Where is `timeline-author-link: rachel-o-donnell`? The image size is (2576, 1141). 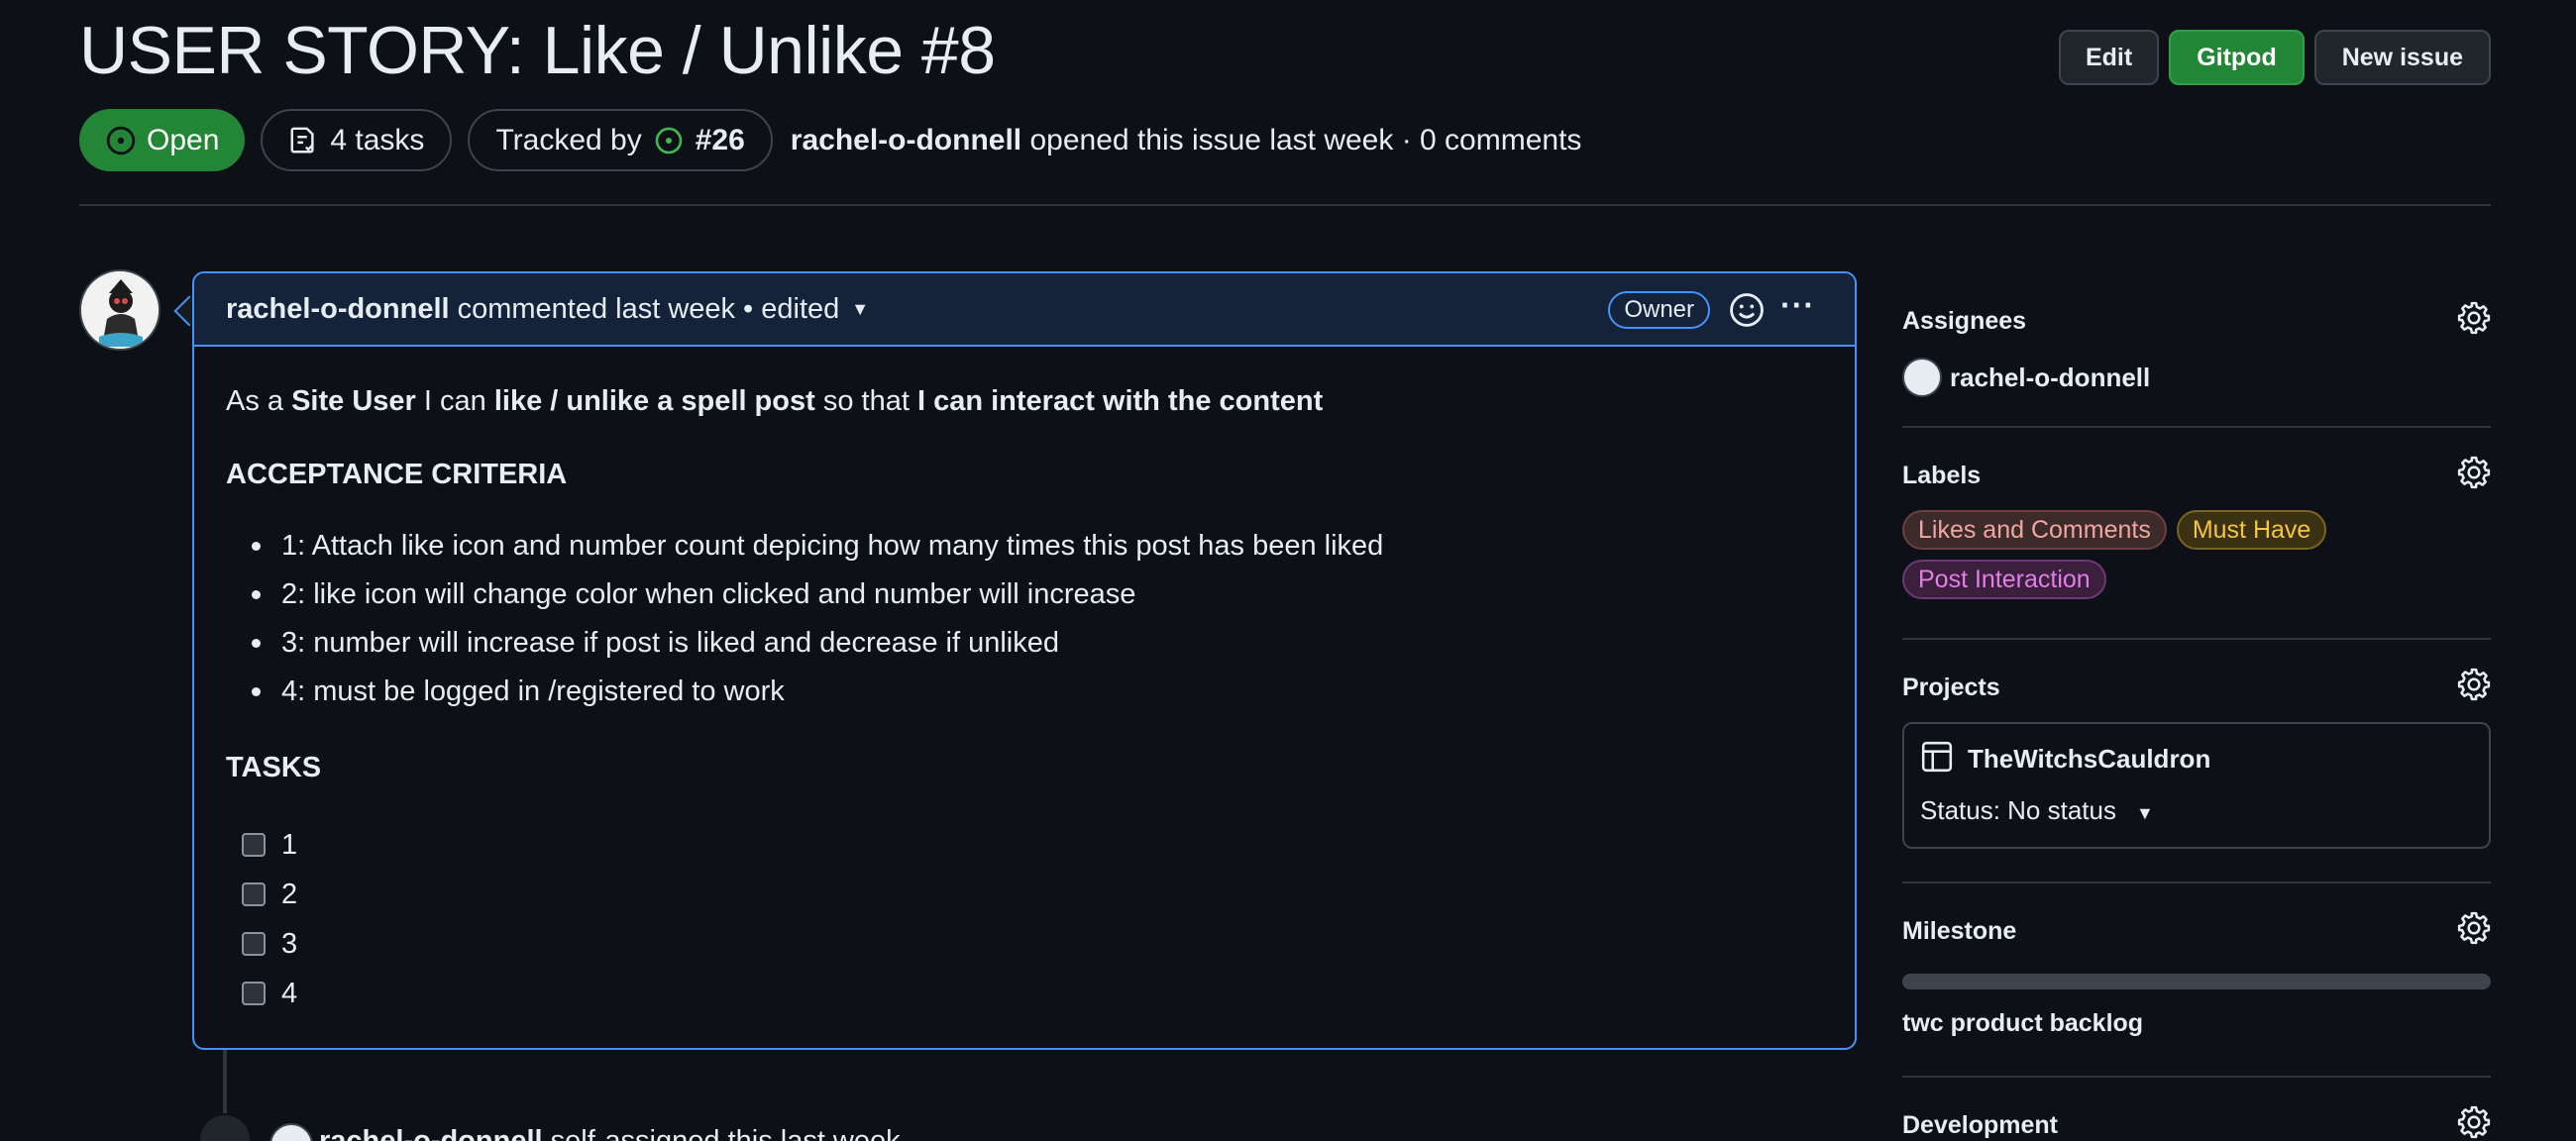
timeline-author-link: rachel-o-donnell is located at coordinates (431, 1133).